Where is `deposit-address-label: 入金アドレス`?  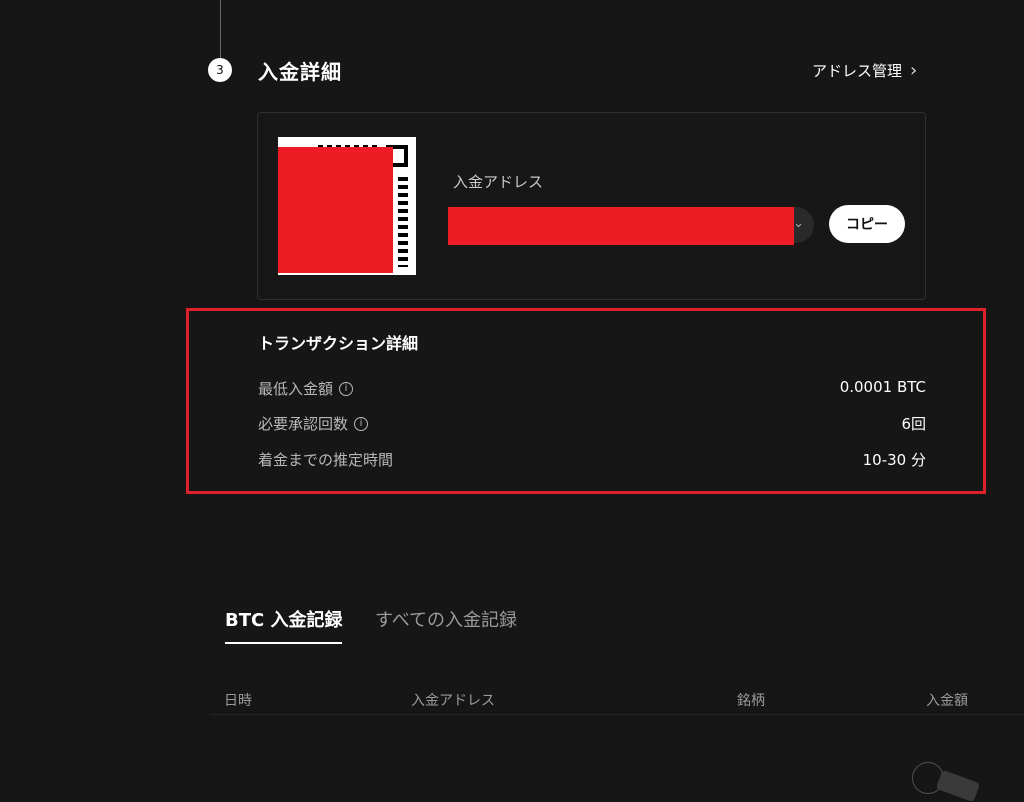
deposit-address-label: 入金アドレス is located at coordinates (498, 182).